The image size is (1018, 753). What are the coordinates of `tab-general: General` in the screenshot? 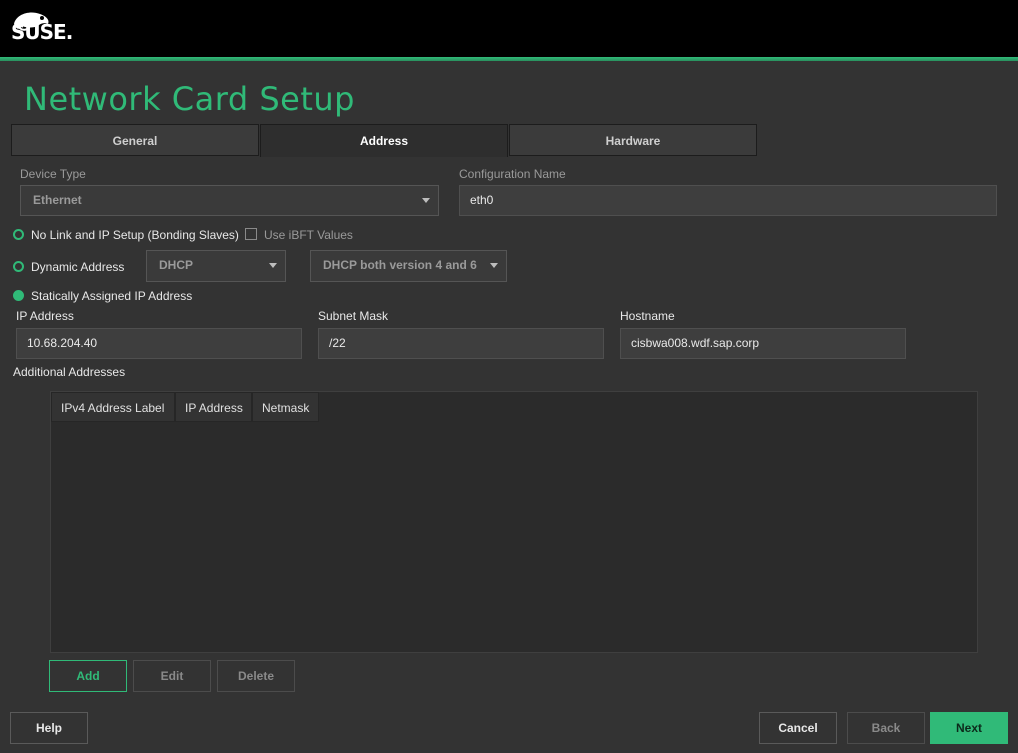 It's located at (135, 140).